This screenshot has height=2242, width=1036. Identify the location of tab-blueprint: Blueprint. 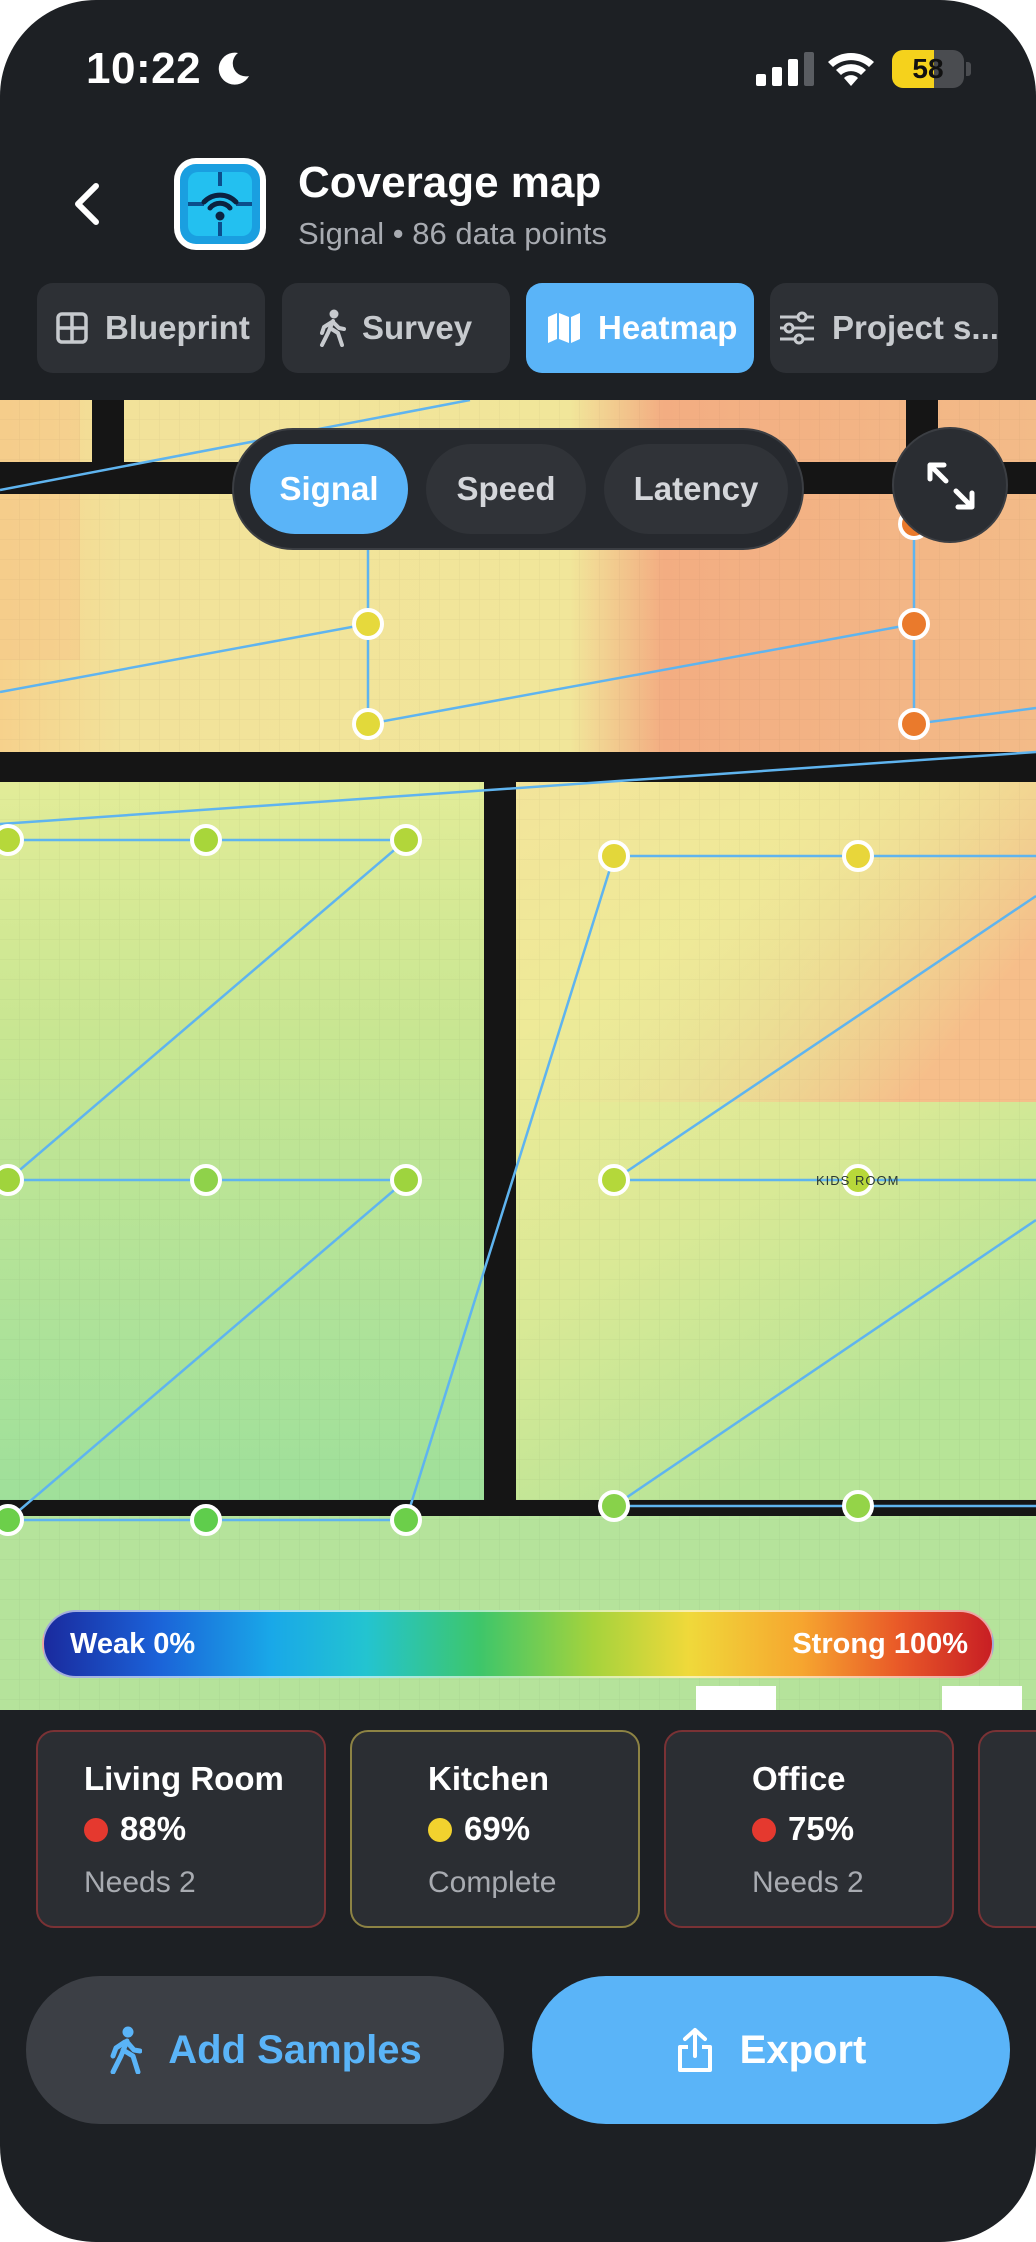
(151, 328).